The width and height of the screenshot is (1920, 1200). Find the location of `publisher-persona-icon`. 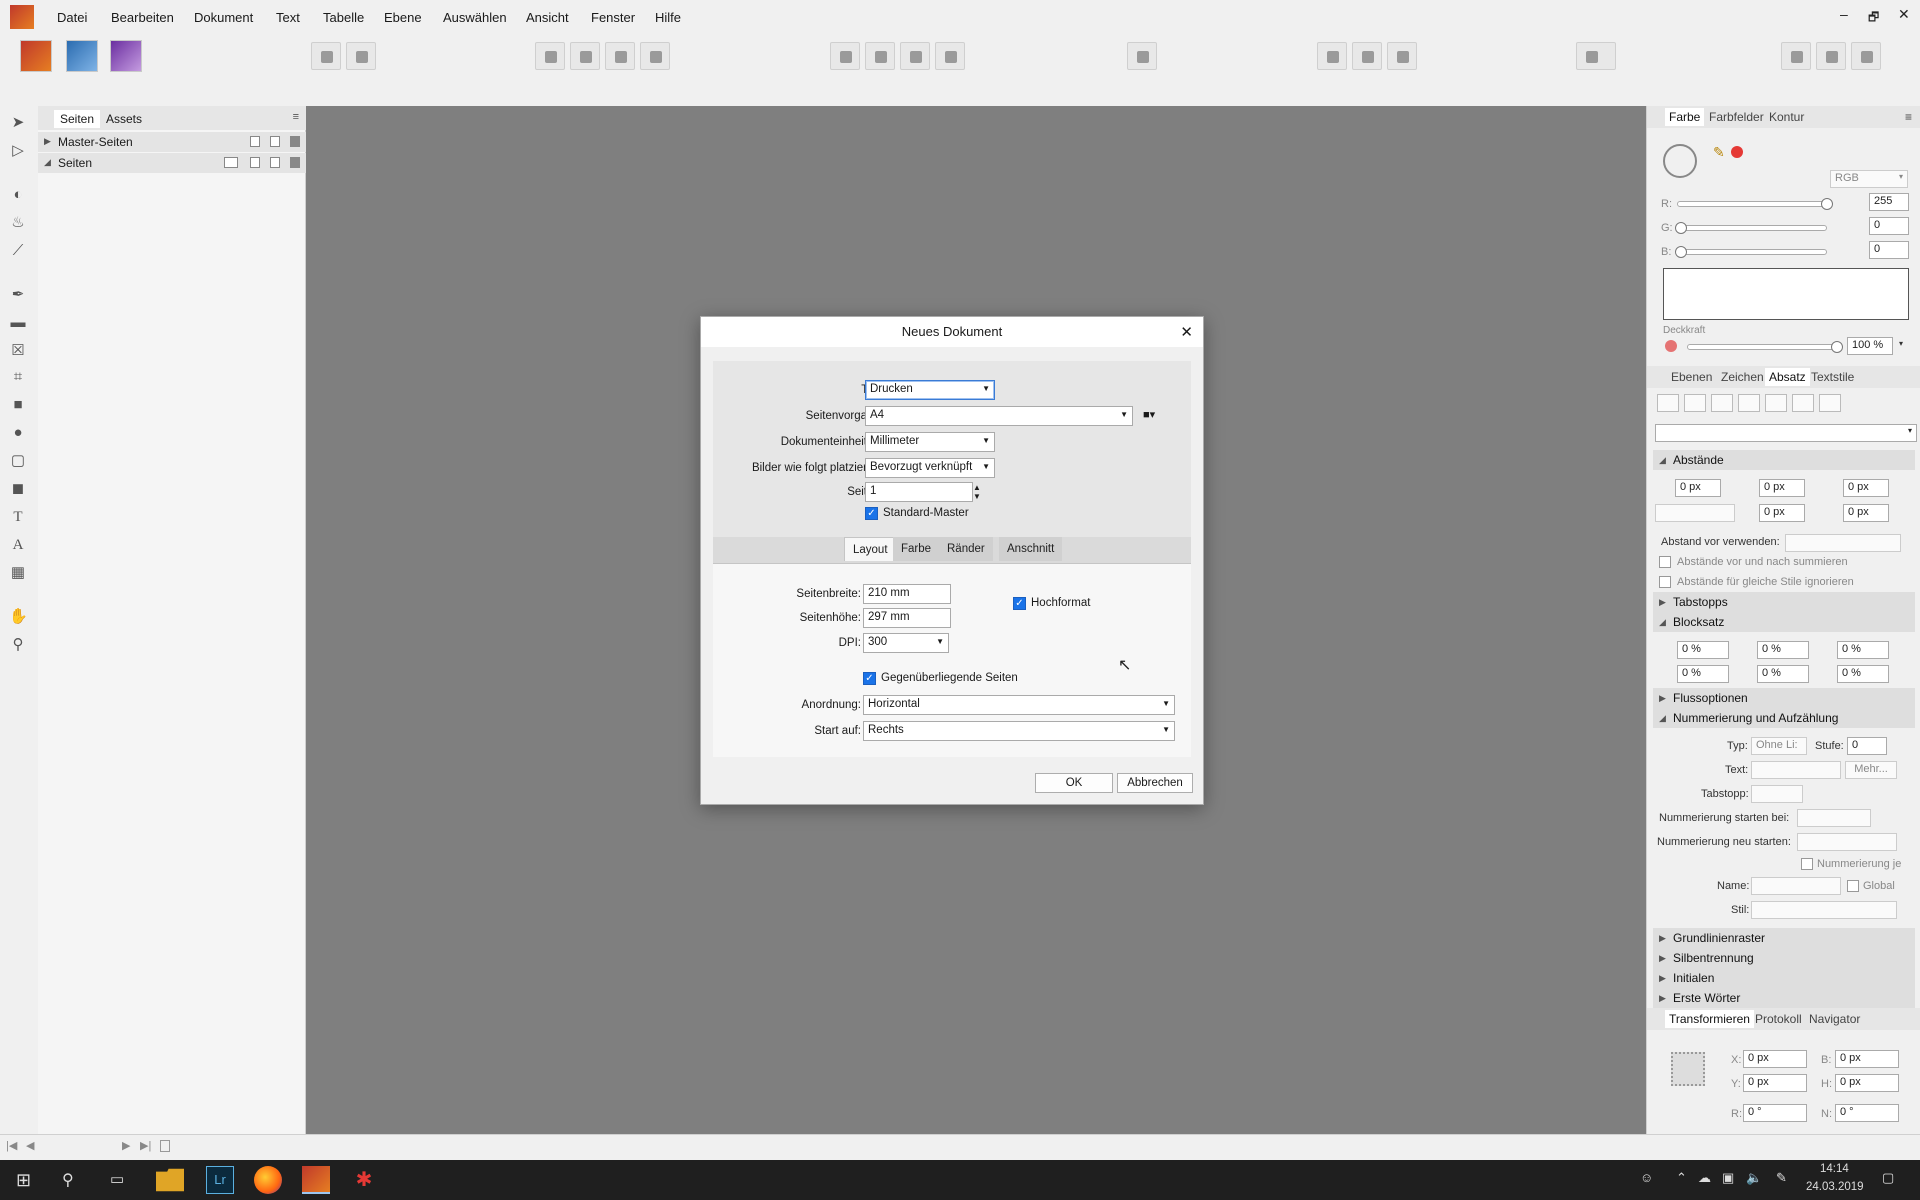

publisher-persona-icon is located at coordinates (36, 56).